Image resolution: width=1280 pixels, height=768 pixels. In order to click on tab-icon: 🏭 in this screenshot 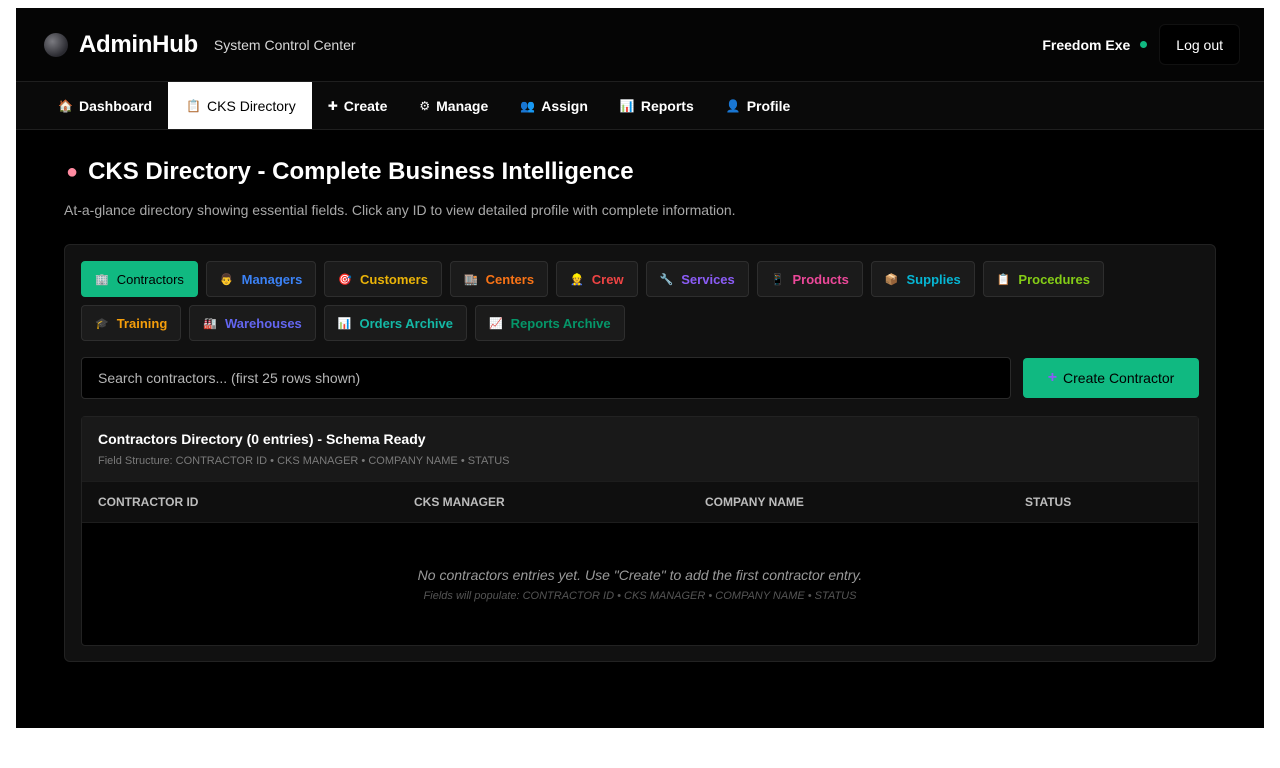, I will do `click(210, 323)`.